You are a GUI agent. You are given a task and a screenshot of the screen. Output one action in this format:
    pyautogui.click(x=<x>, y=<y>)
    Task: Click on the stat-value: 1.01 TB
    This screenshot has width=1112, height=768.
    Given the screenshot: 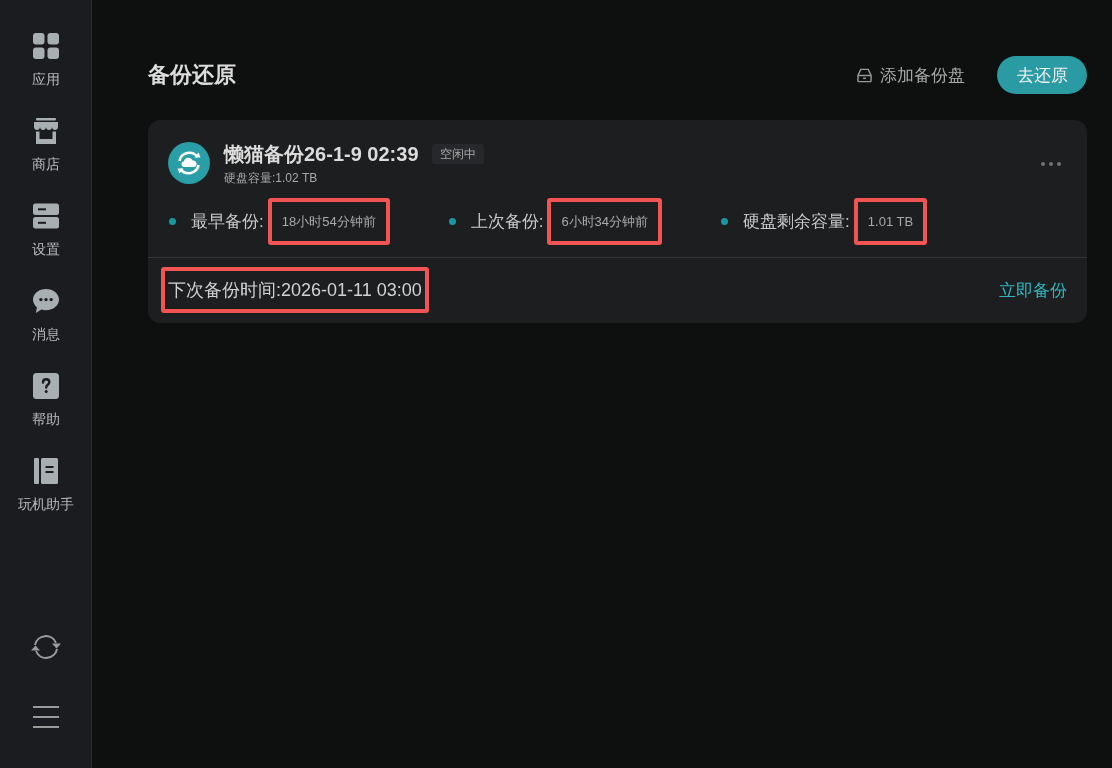 What is the action you would take?
    pyautogui.click(x=890, y=221)
    